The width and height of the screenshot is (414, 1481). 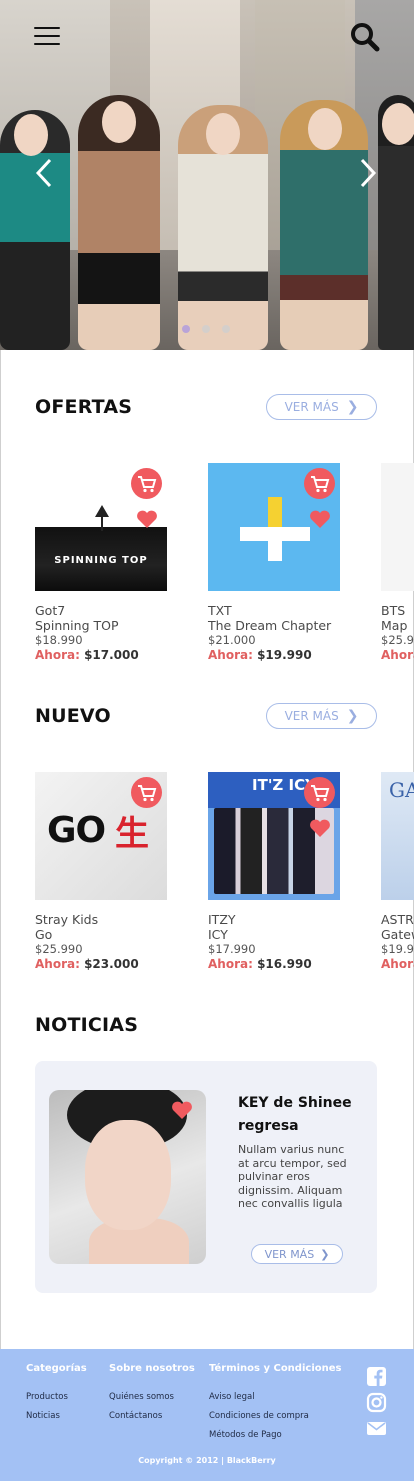 What do you see at coordinates (127, 1177) in the screenshot?
I see `news-image` at bounding box center [127, 1177].